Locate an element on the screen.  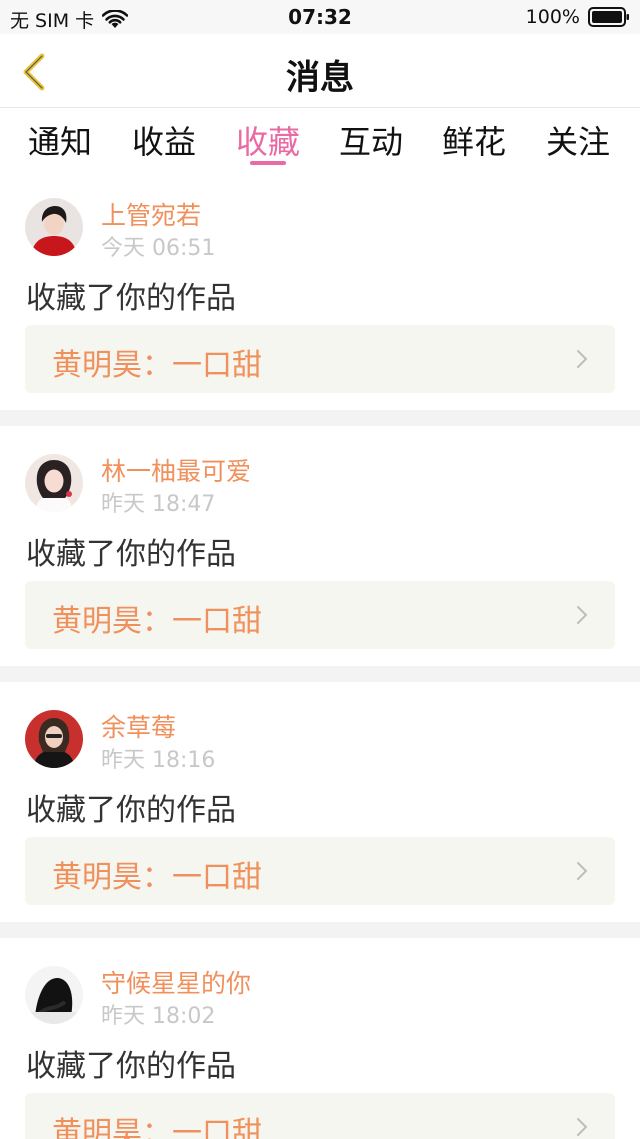
message-time: 昨天 18:47 is located at coordinates (158, 504).